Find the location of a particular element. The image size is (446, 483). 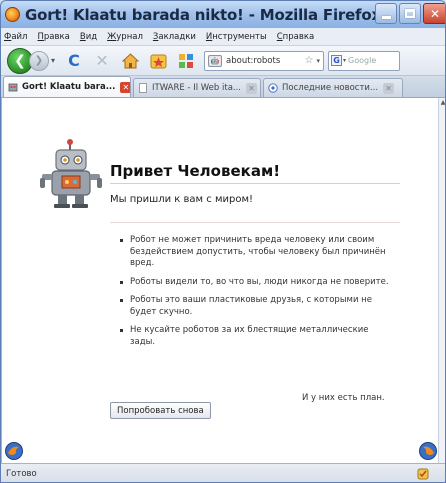

robot-favicon-icon is located at coordinates (13, 87).